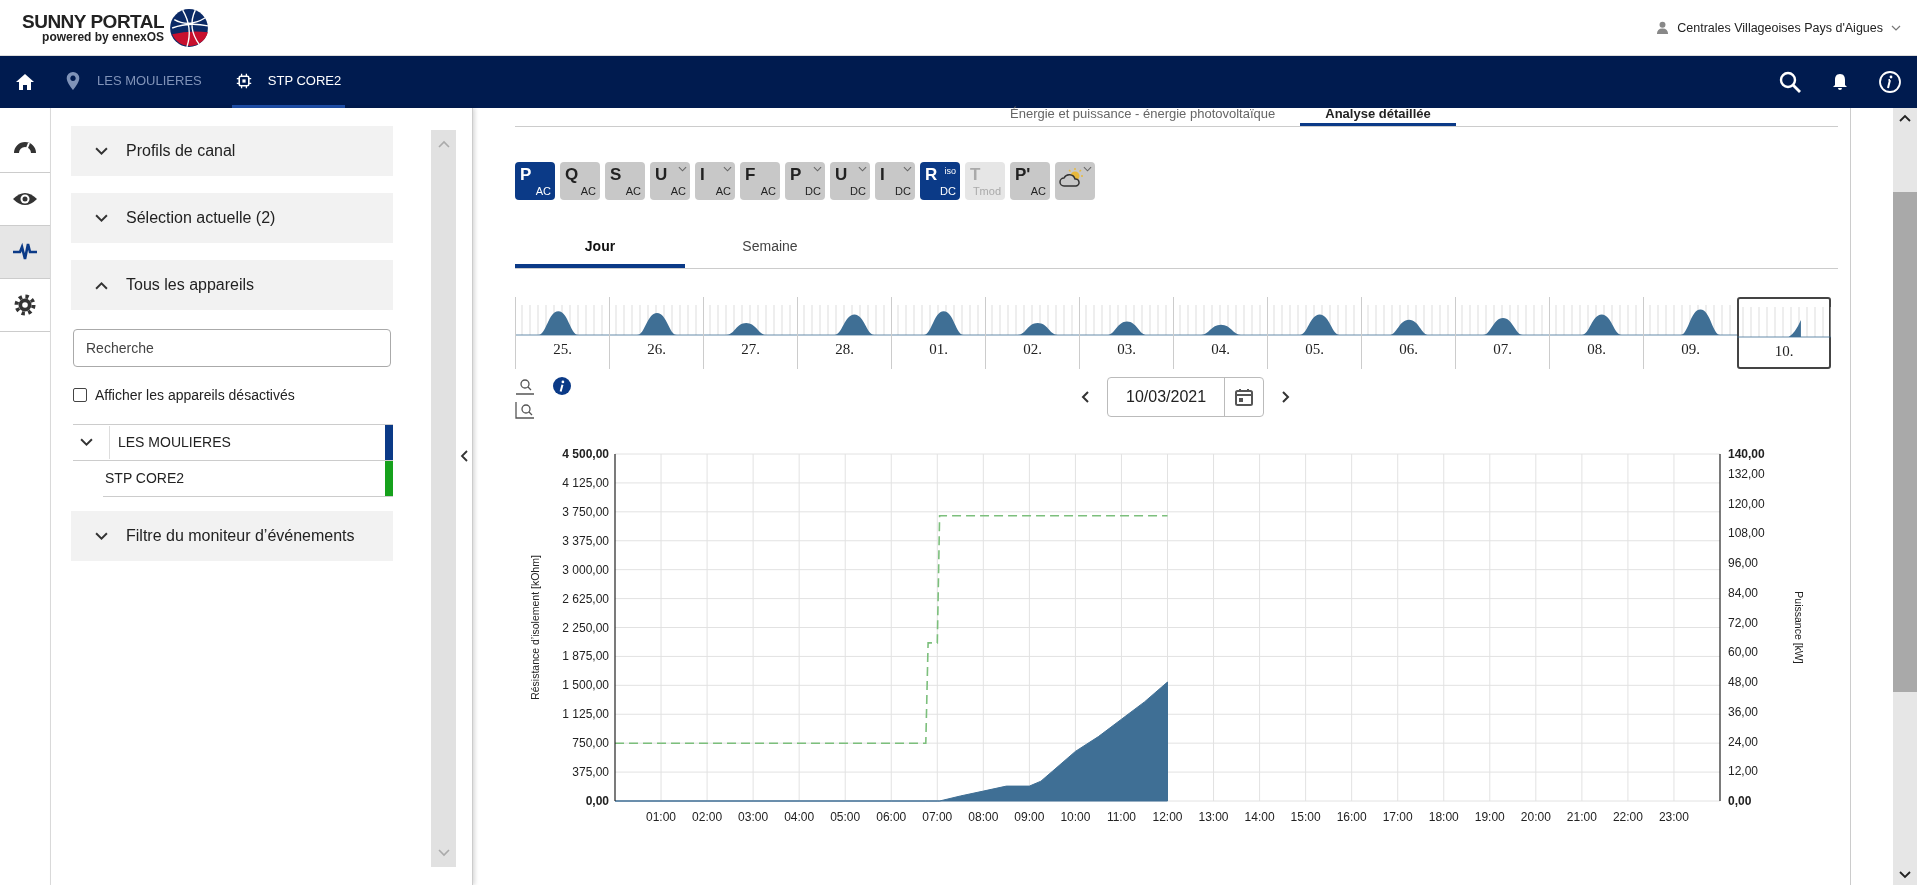 This screenshot has width=1917, height=885. What do you see at coordinates (1259, 817) in the screenshot?
I see `axis-tick-label: 14:00` at bounding box center [1259, 817].